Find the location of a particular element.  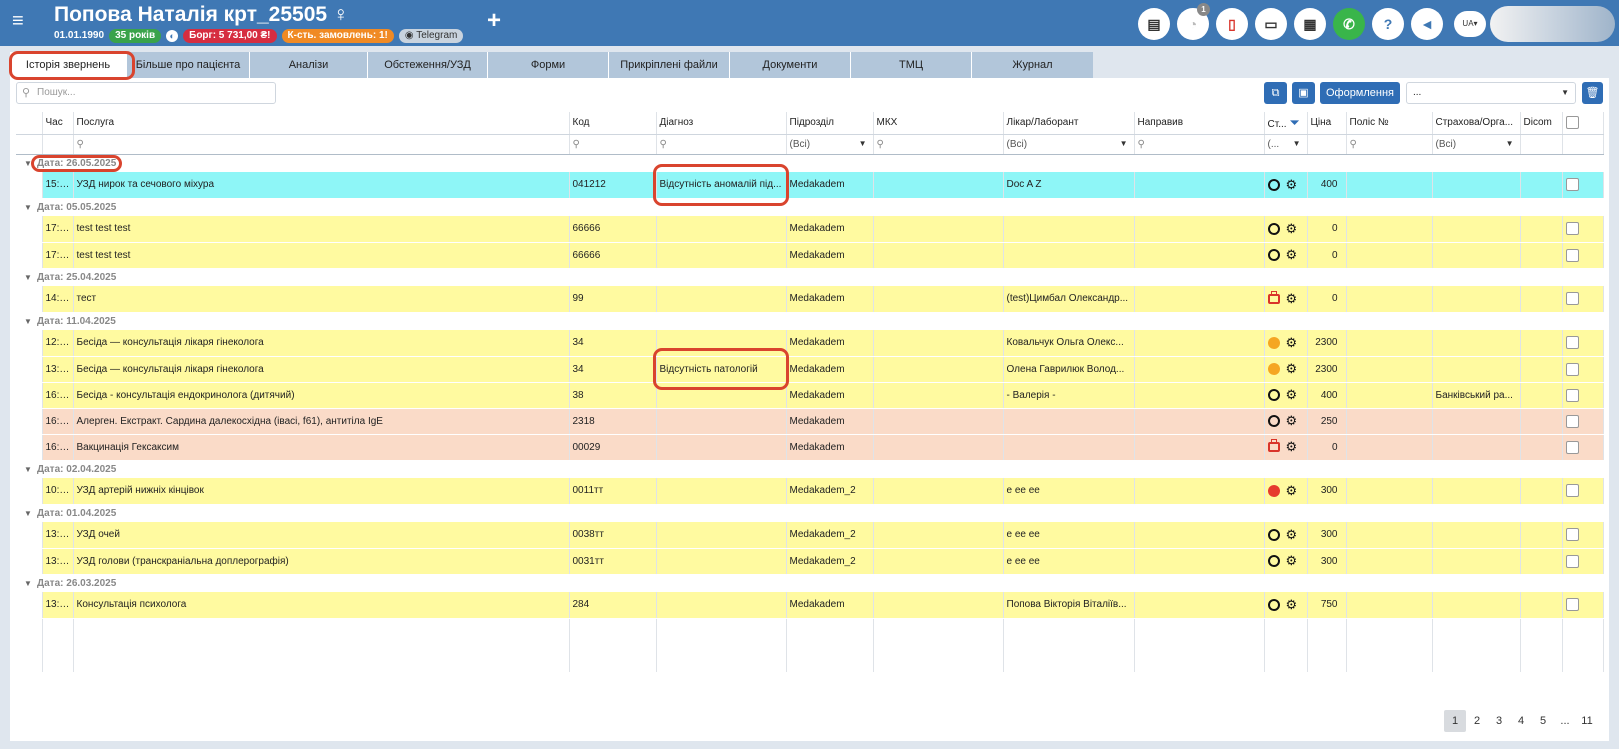

filter-policy: ⚲ is located at coordinates (1389, 144).